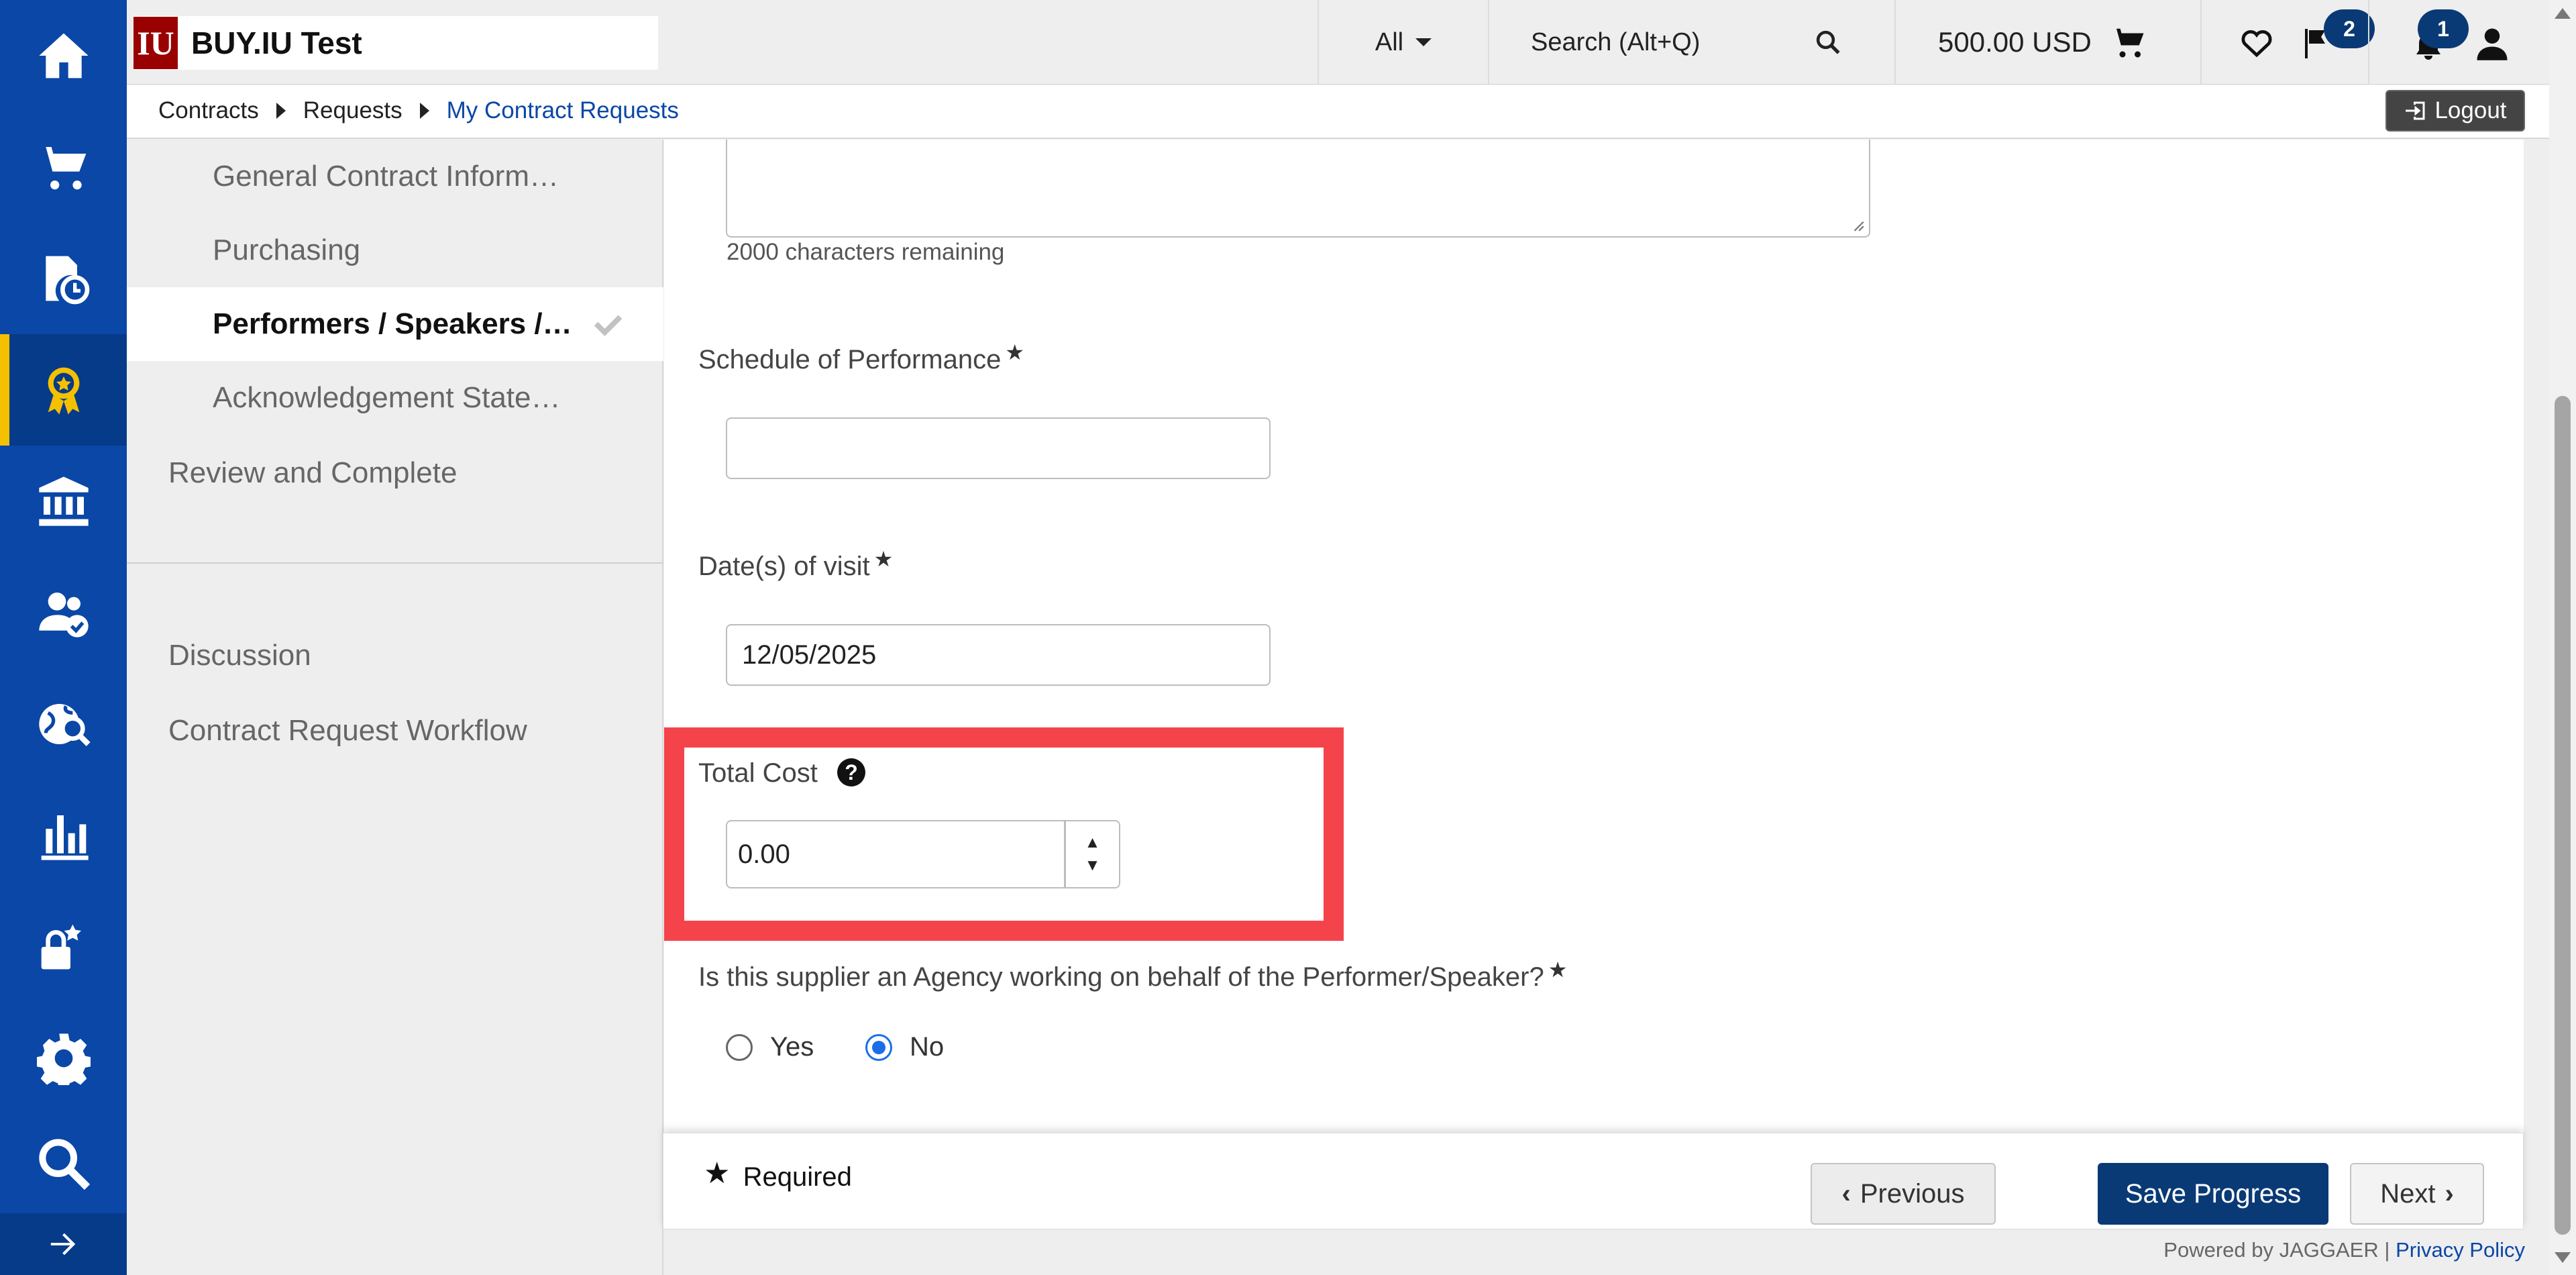 This screenshot has width=2576, height=1275. Describe the element at coordinates (797, 1177) in the screenshot. I see `required-note-text: Required` at that location.